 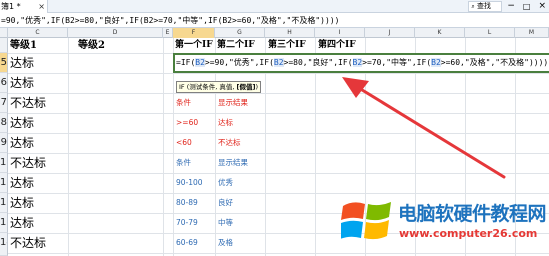 I want to click on search-placeholder: 查找, so click(x=483, y=6).